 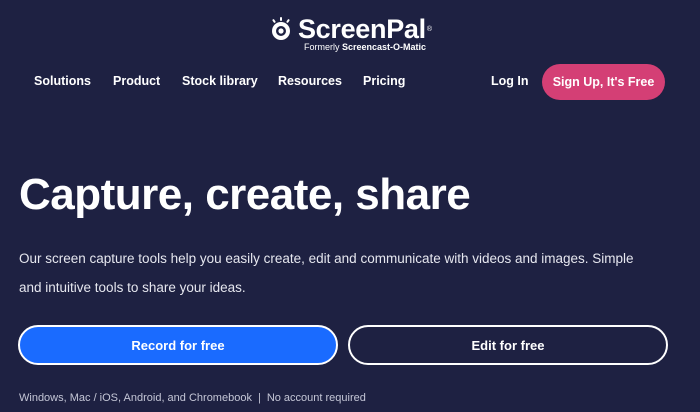 I want to click on logo-subtitle: Formerly Screencast-O-Matic, so click(x=365, y=47).